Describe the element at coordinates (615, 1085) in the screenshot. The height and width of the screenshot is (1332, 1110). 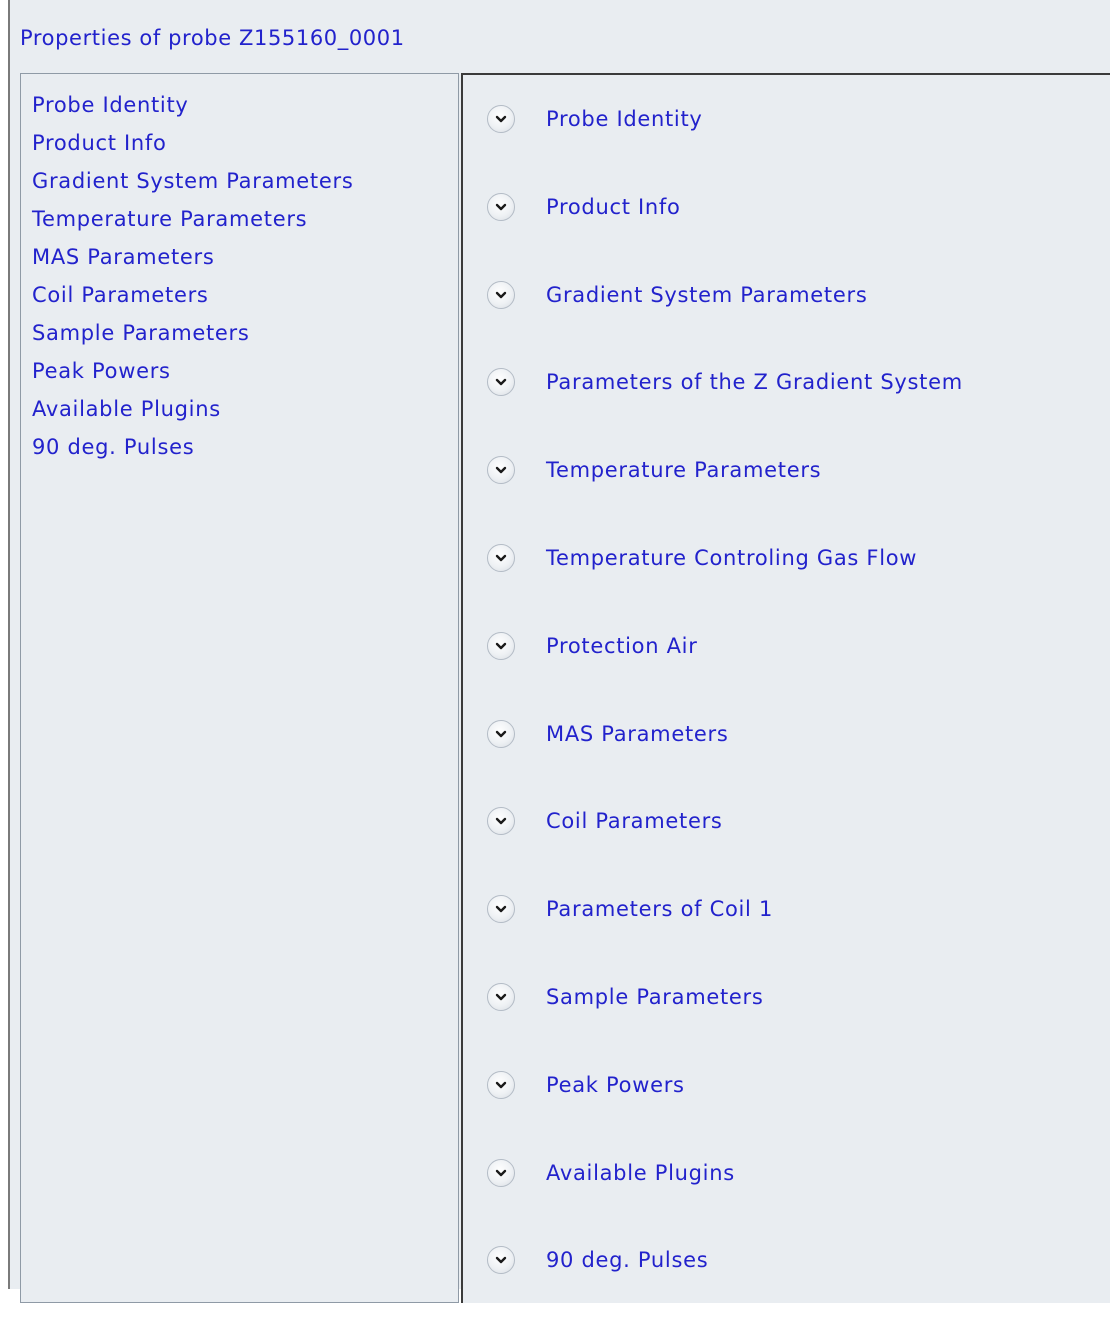
I see `section-label: Peak Powers` at that location.